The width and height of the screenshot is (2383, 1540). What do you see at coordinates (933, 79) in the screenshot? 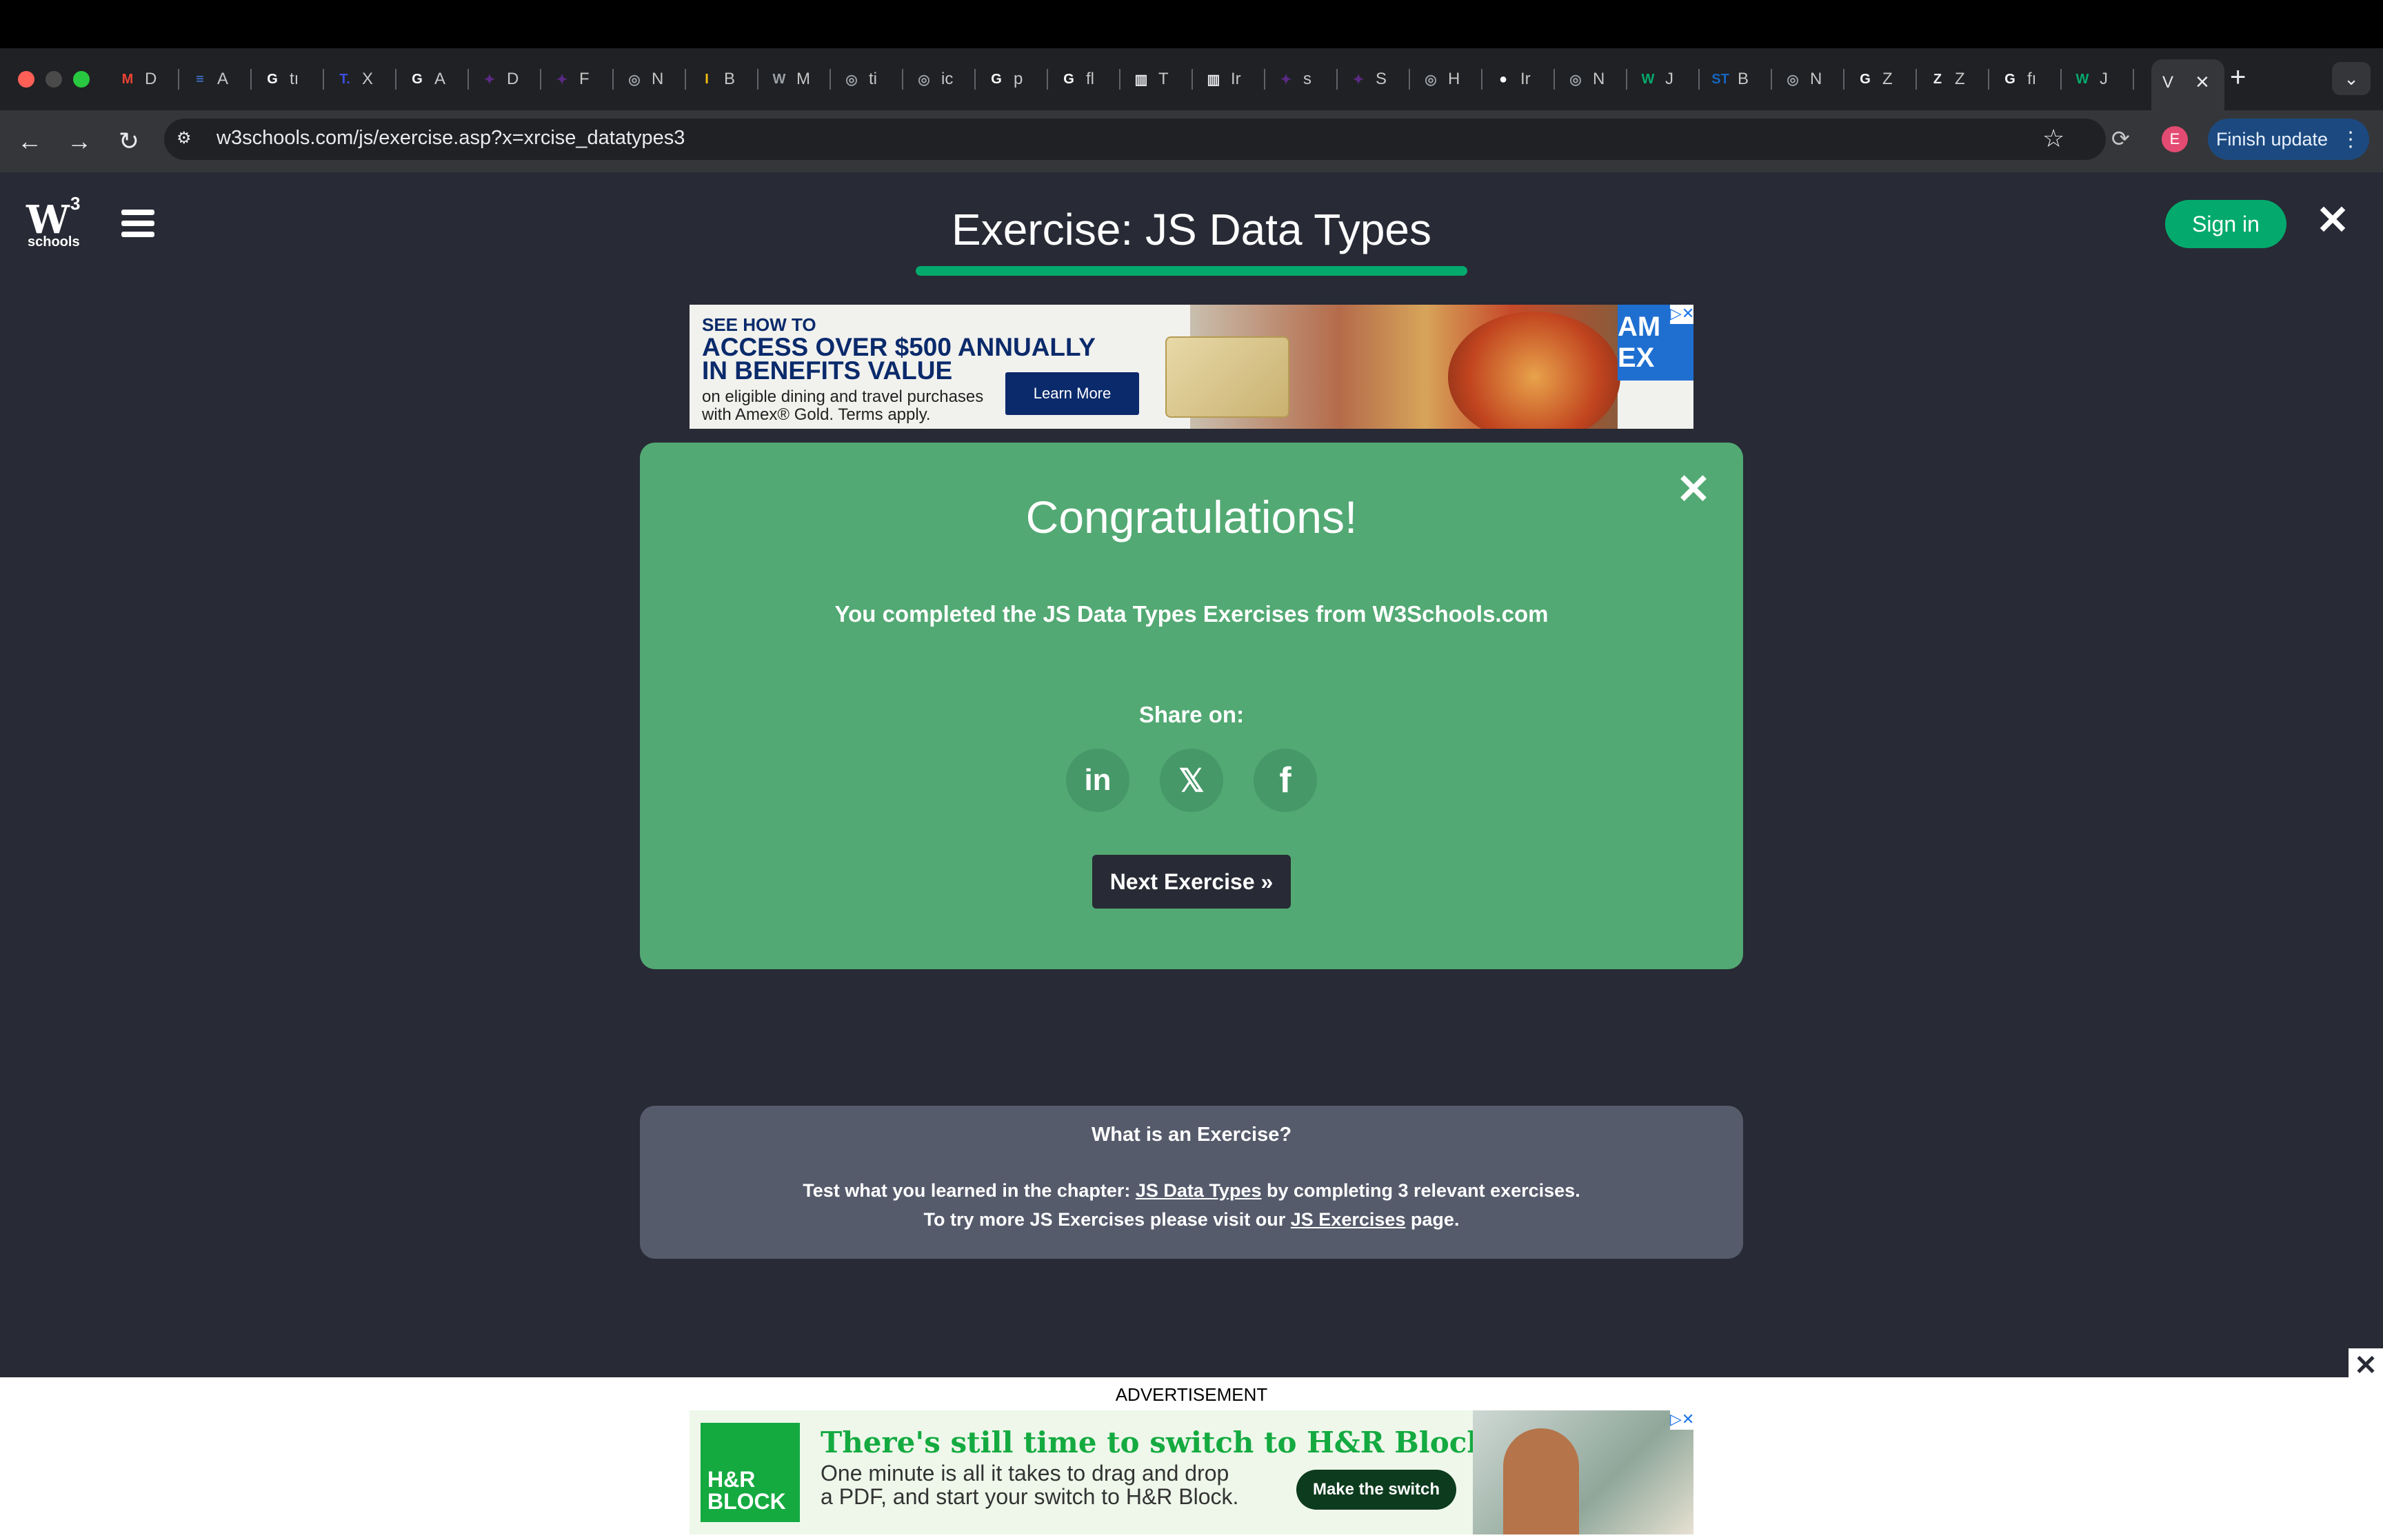
I see `browser-tab: ◎ ic` at bounding box center [933, 79].